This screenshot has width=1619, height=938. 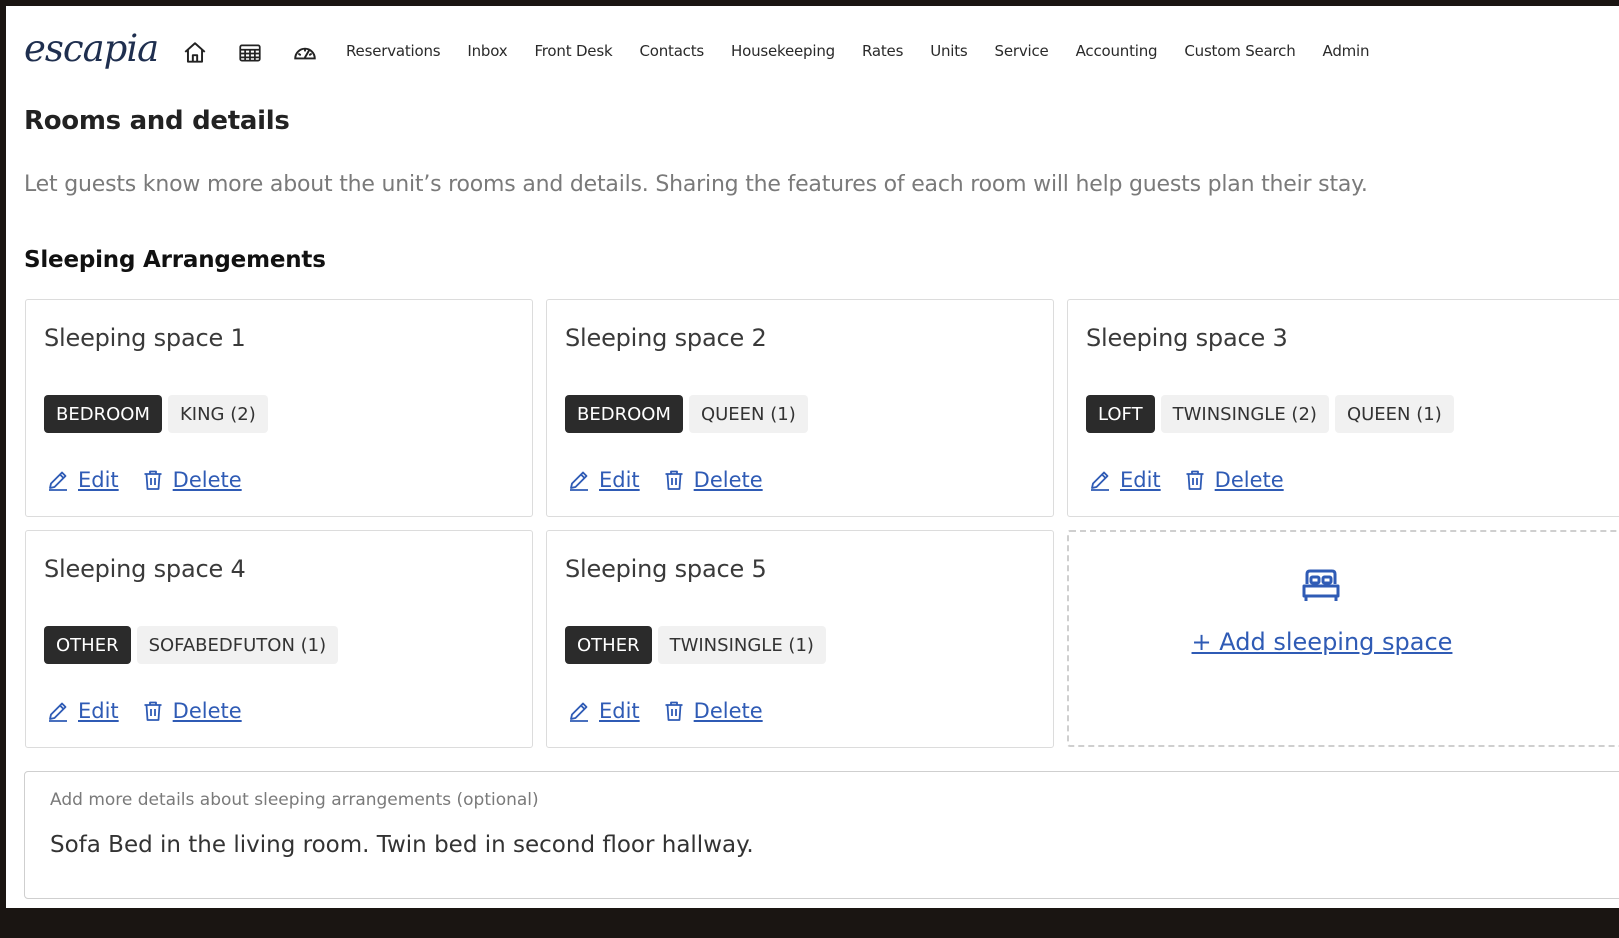 I want to click on sleeping-space-title: Sleeping space 3, so click(x=1187, y=338).